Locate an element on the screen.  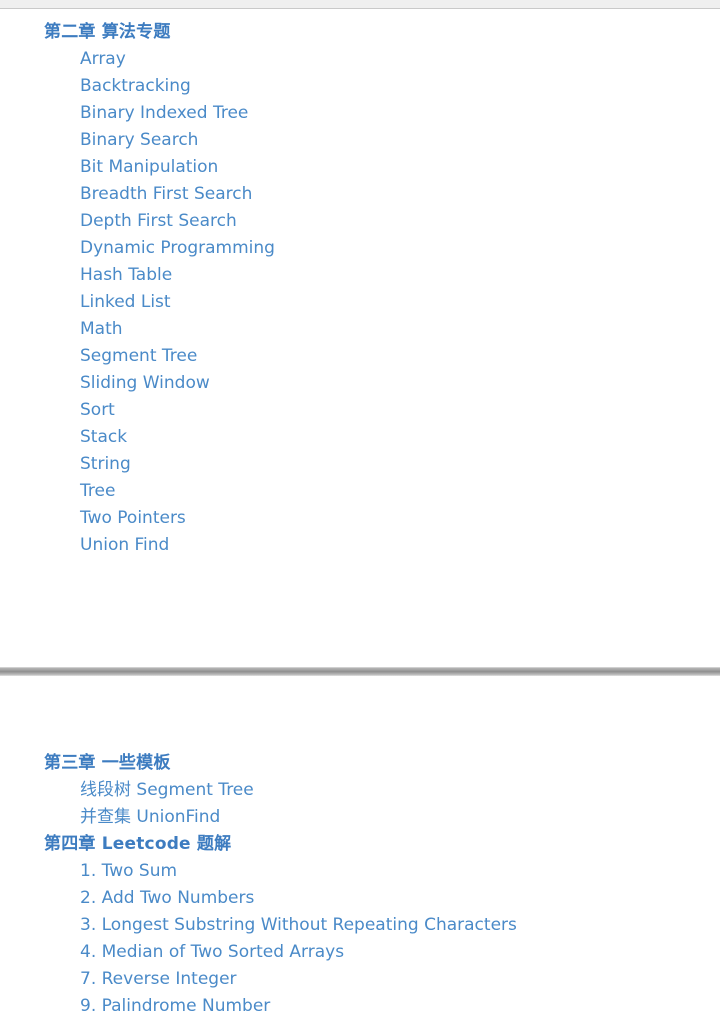
toc-entry-link: Hash Table is located at coordinates (360, 275).